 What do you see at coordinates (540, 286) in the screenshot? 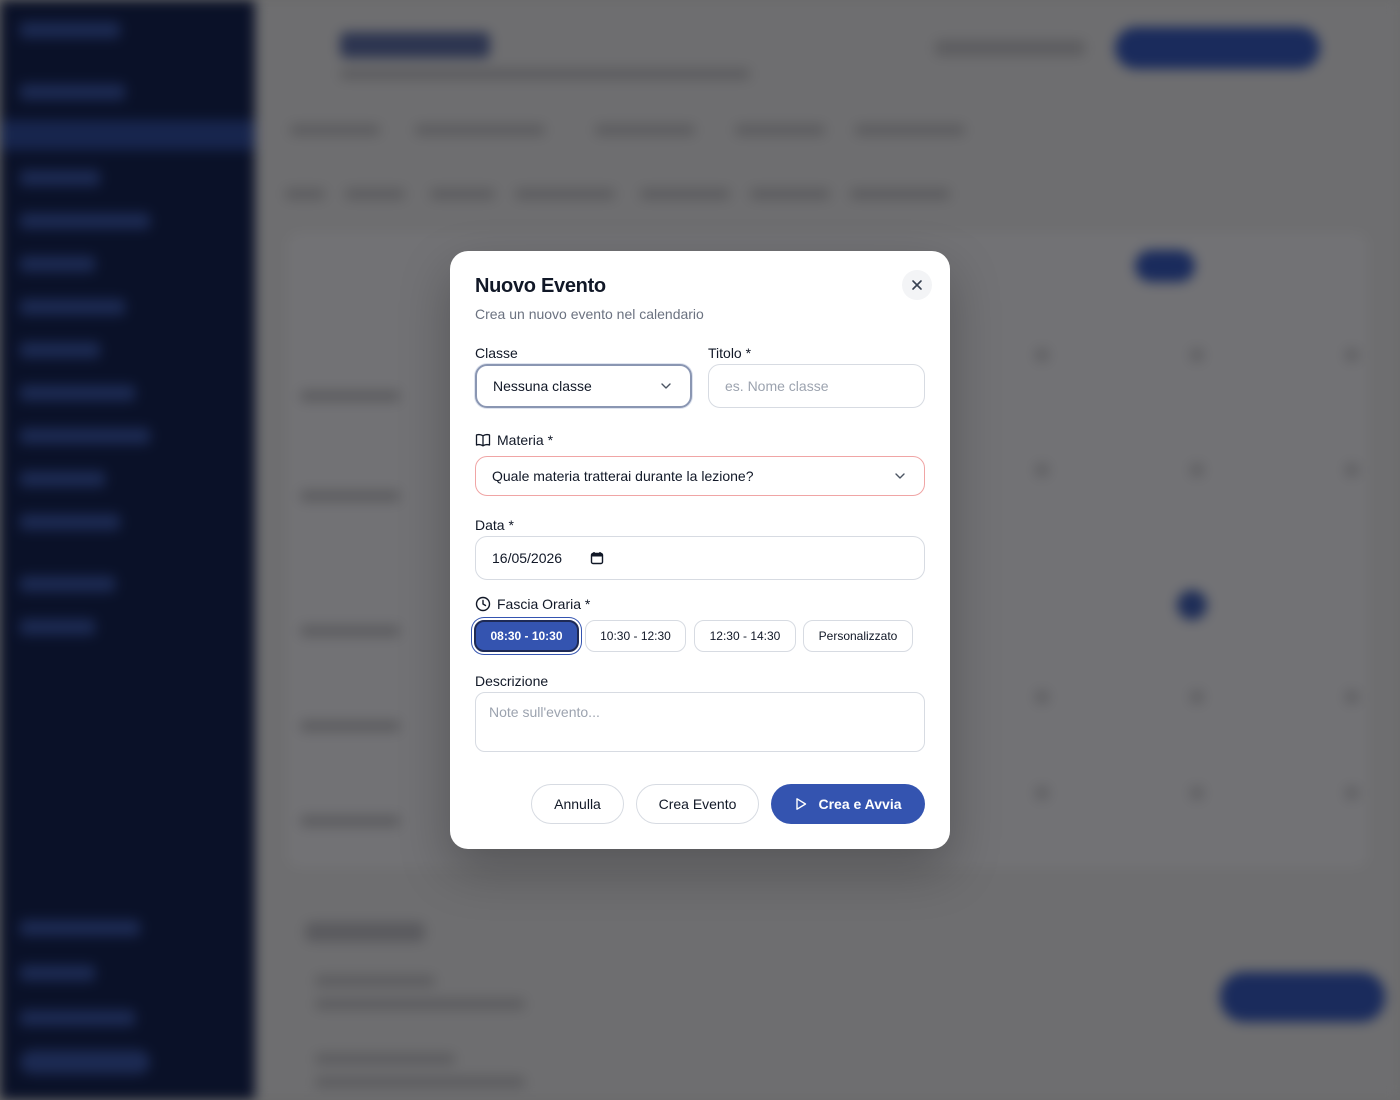
I see `modal-title: Nuovo Evento` at bounding box center [540, 286].